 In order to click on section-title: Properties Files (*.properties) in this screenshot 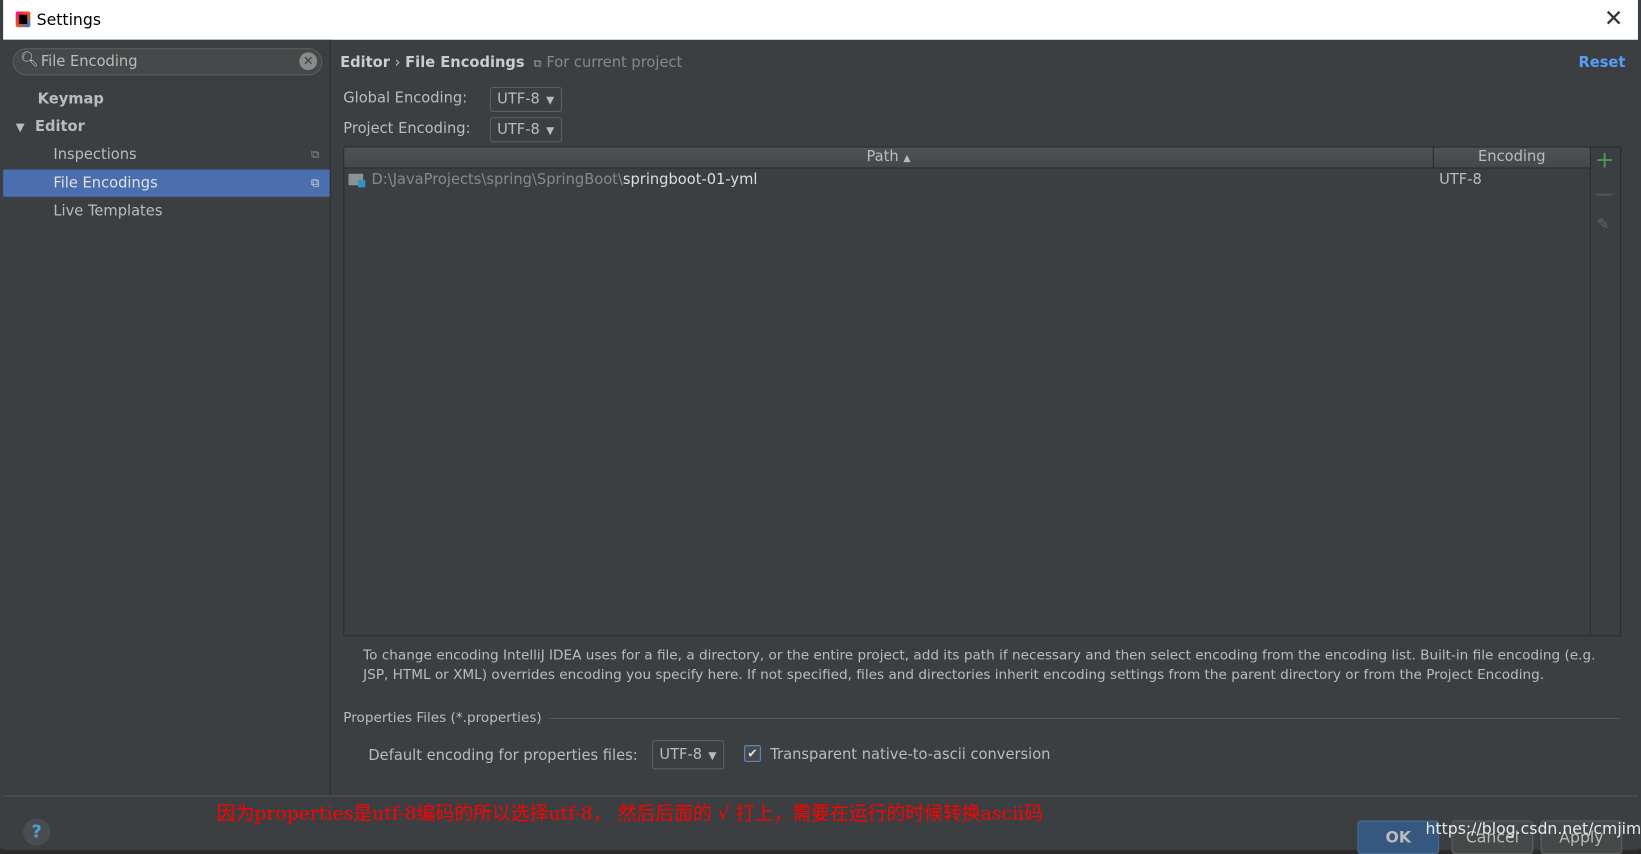, I will do `click(446, 718)`.